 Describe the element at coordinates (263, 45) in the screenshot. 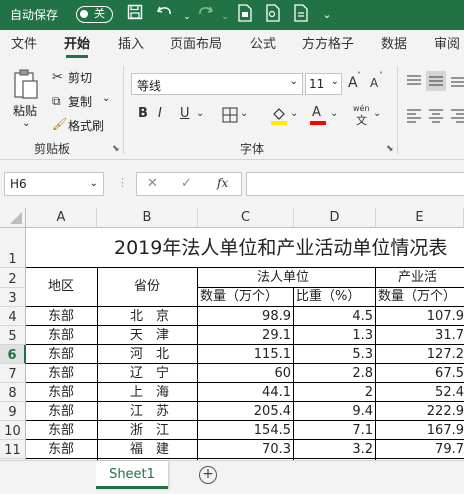

I see `tab-formulas: 公式` at that location.